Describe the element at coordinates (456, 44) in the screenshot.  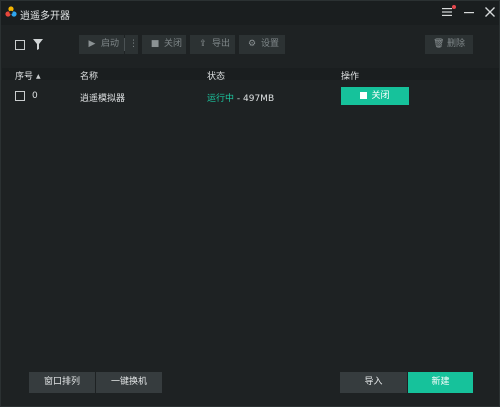
I see `delete-label: 删除` at that location.